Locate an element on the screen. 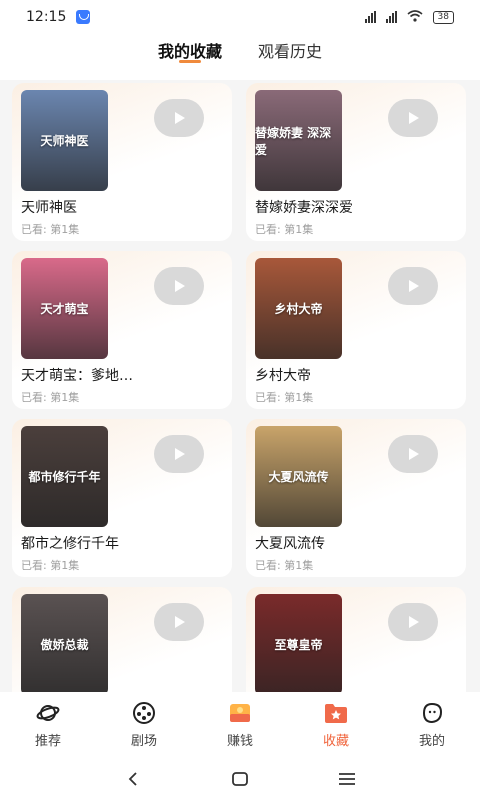  nav-earn: 赚钱 is located at coordinates (240, 724).